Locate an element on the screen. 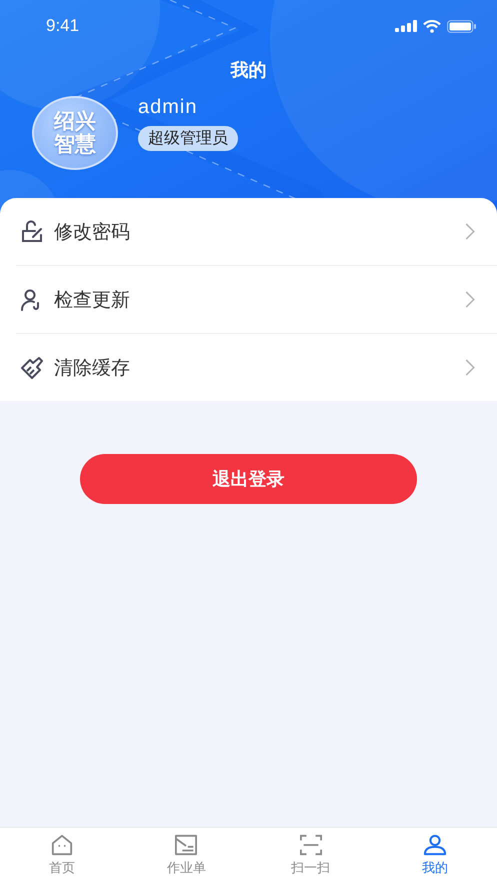  tab: 我的 is located at coordinates (434, 855).